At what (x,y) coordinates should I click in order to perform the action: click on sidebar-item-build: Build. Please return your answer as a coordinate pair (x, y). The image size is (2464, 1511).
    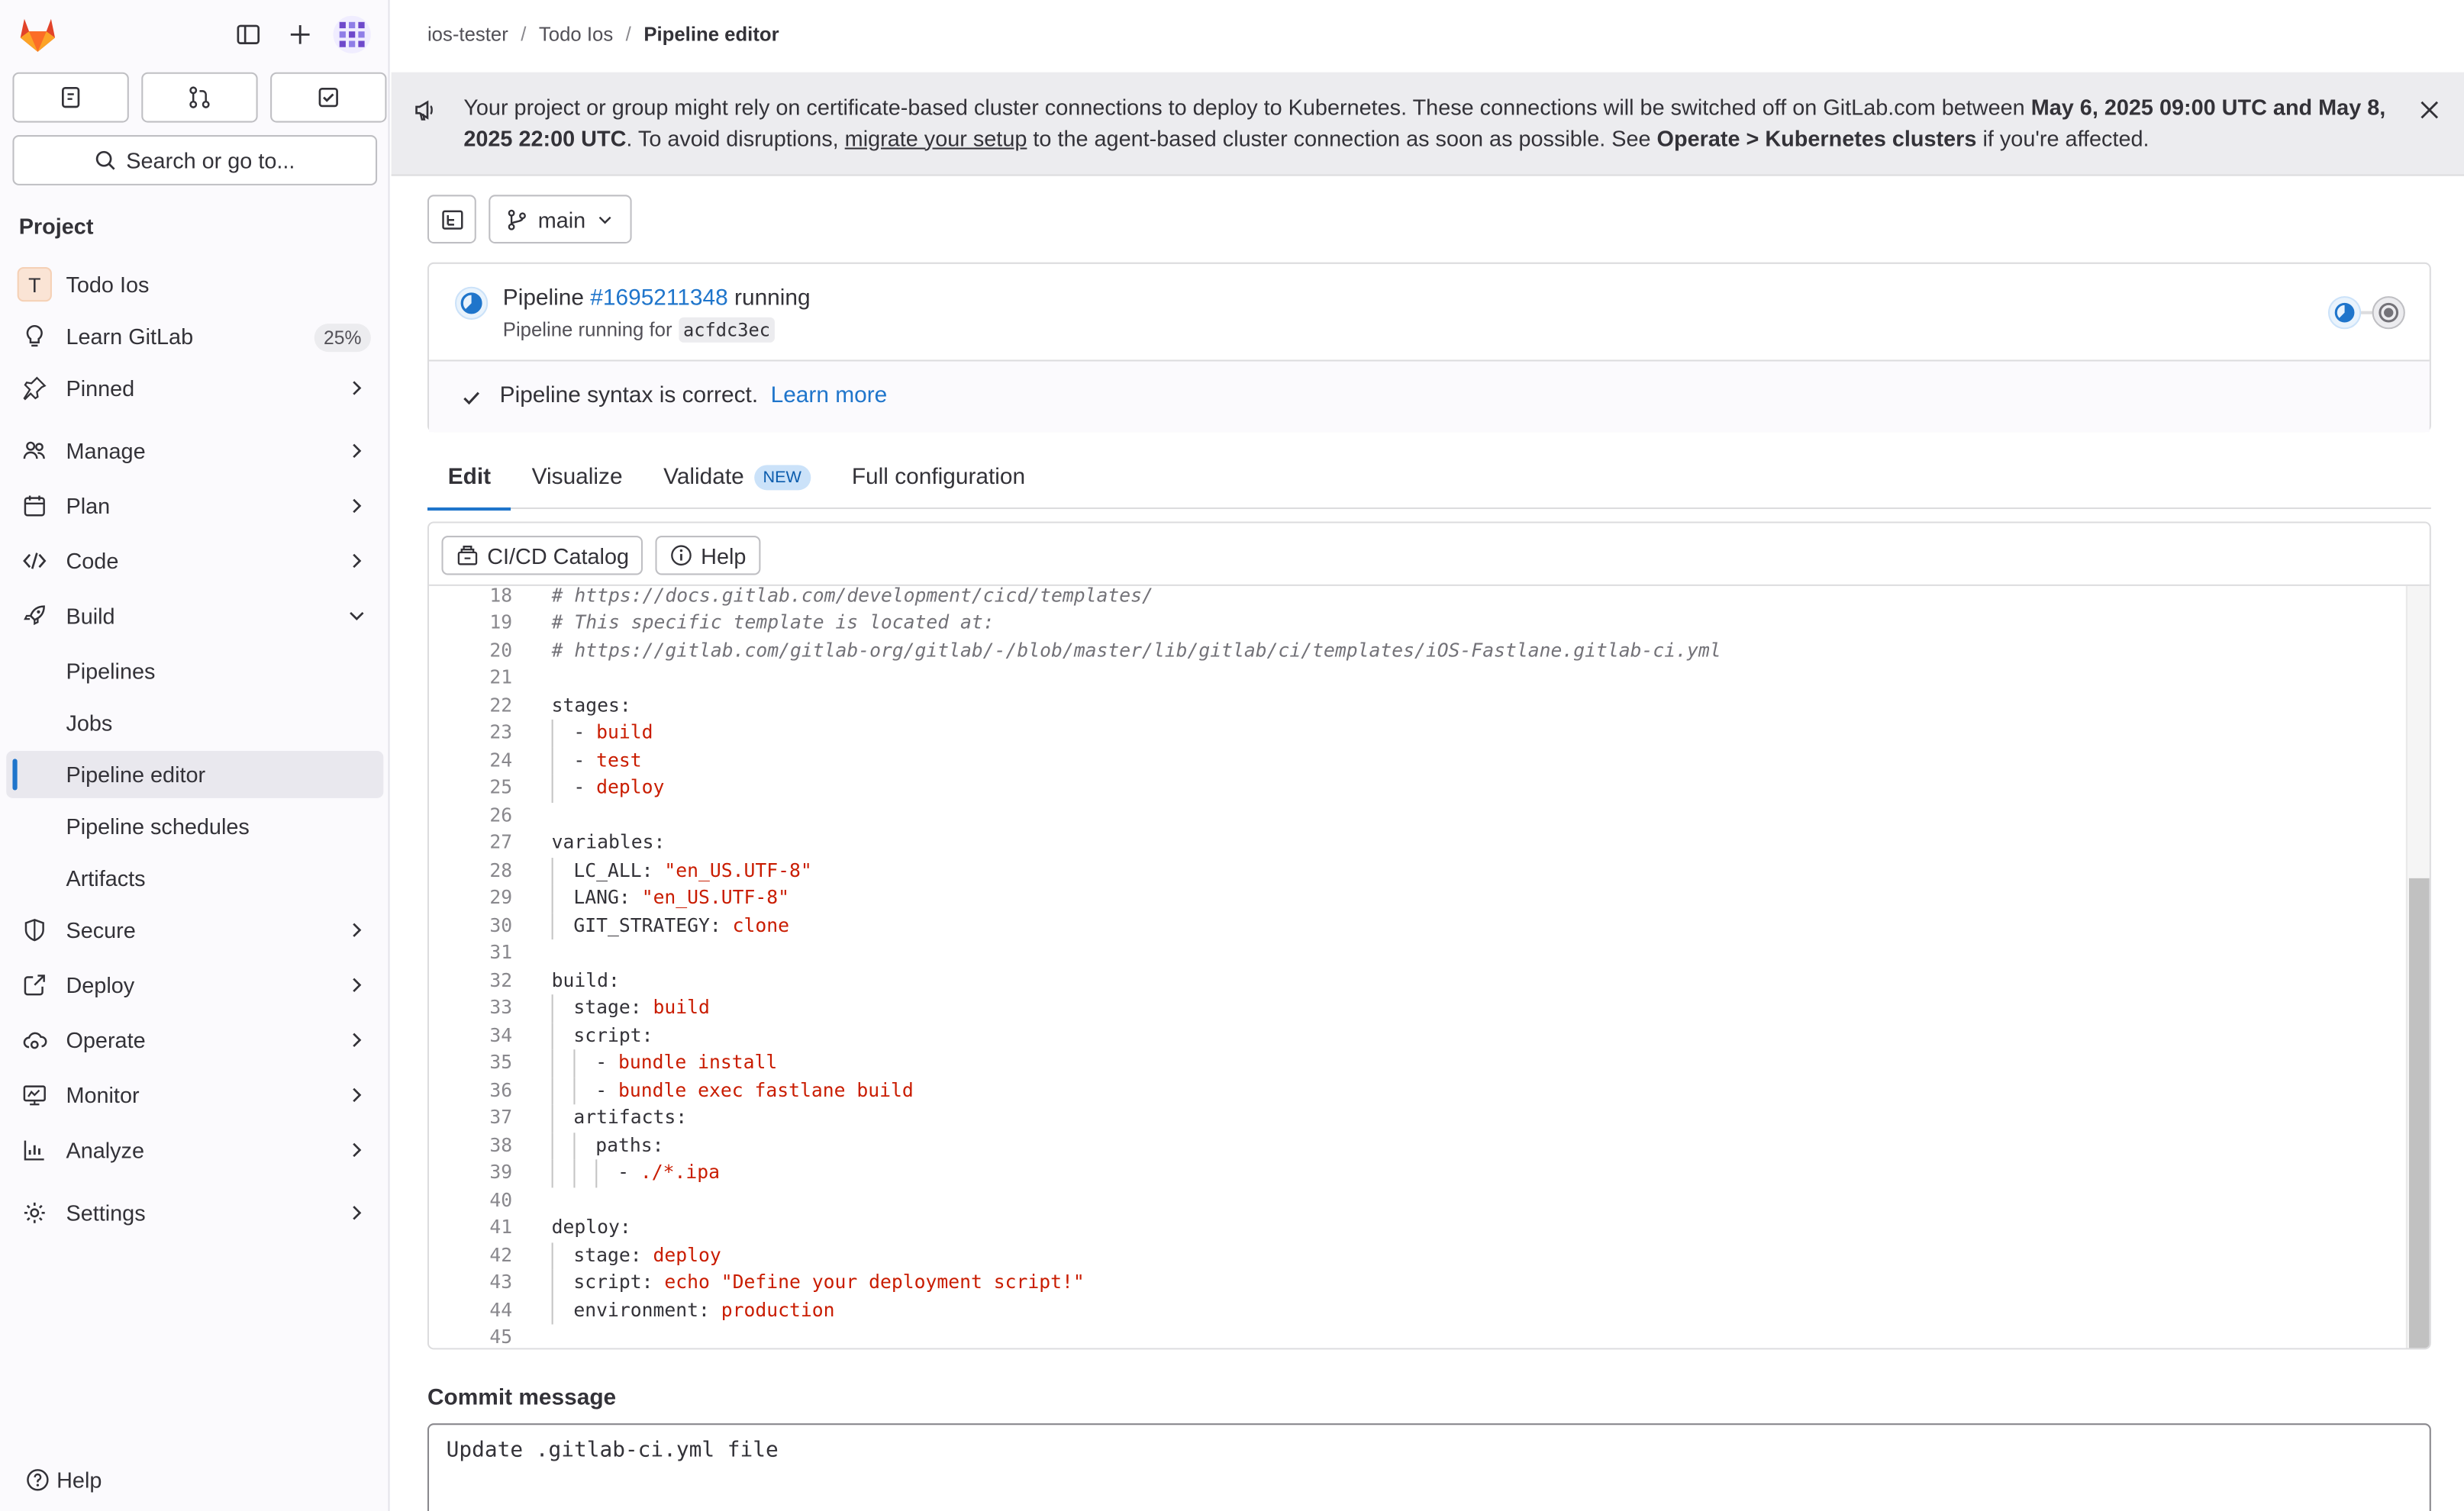
    Looking at the image, I should click on (195, 616).